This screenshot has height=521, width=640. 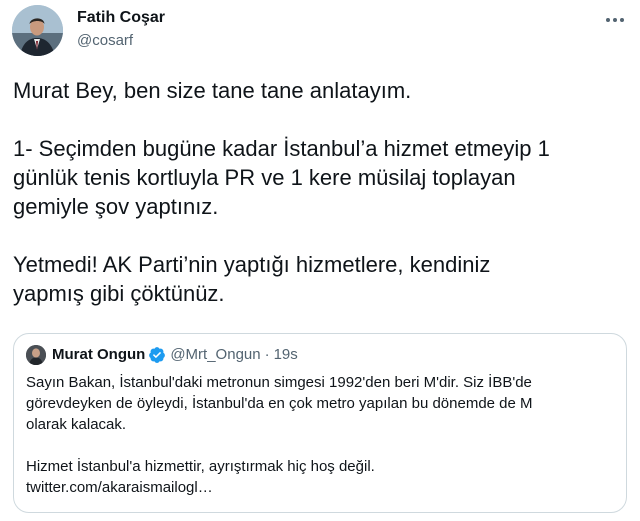 I want to click on tweet-paragraph: Murat Bey, ben size tane tane anlatayım., so click(x=313, y=90).